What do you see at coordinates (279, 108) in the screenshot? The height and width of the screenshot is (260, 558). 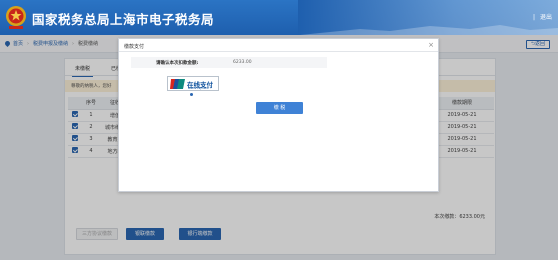 I see `pay-button: 缴 税` at bounding box center [279, 108].